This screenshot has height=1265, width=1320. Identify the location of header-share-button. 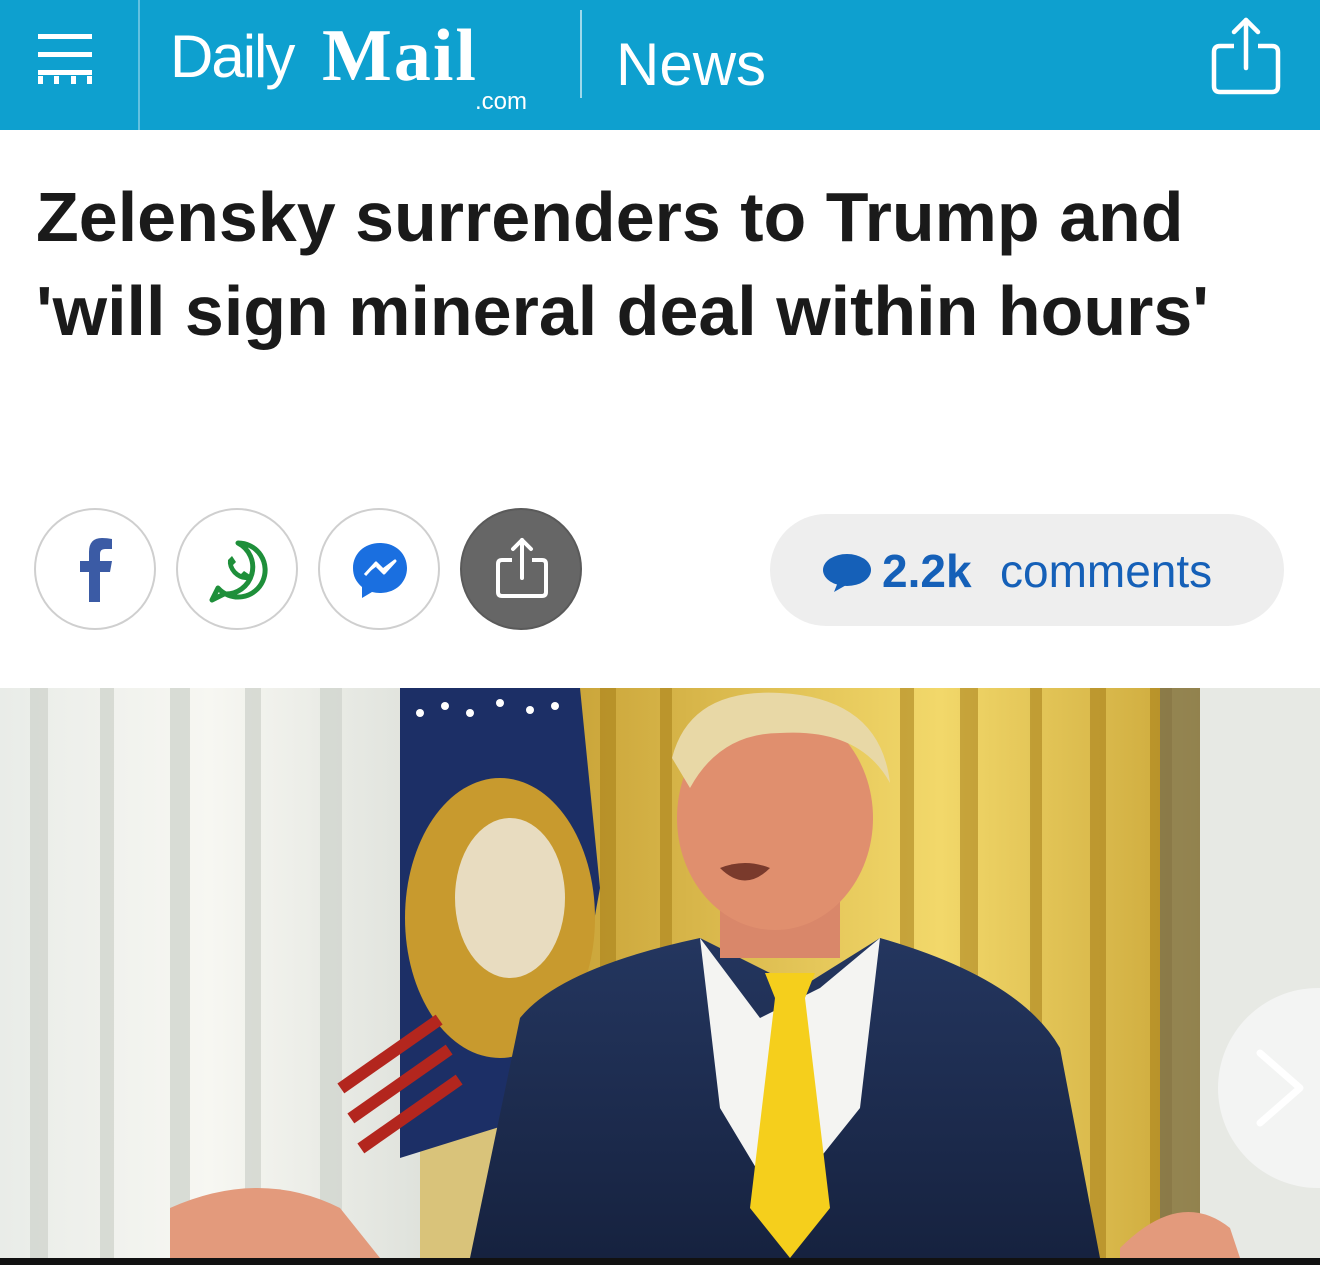
(1246, 54).